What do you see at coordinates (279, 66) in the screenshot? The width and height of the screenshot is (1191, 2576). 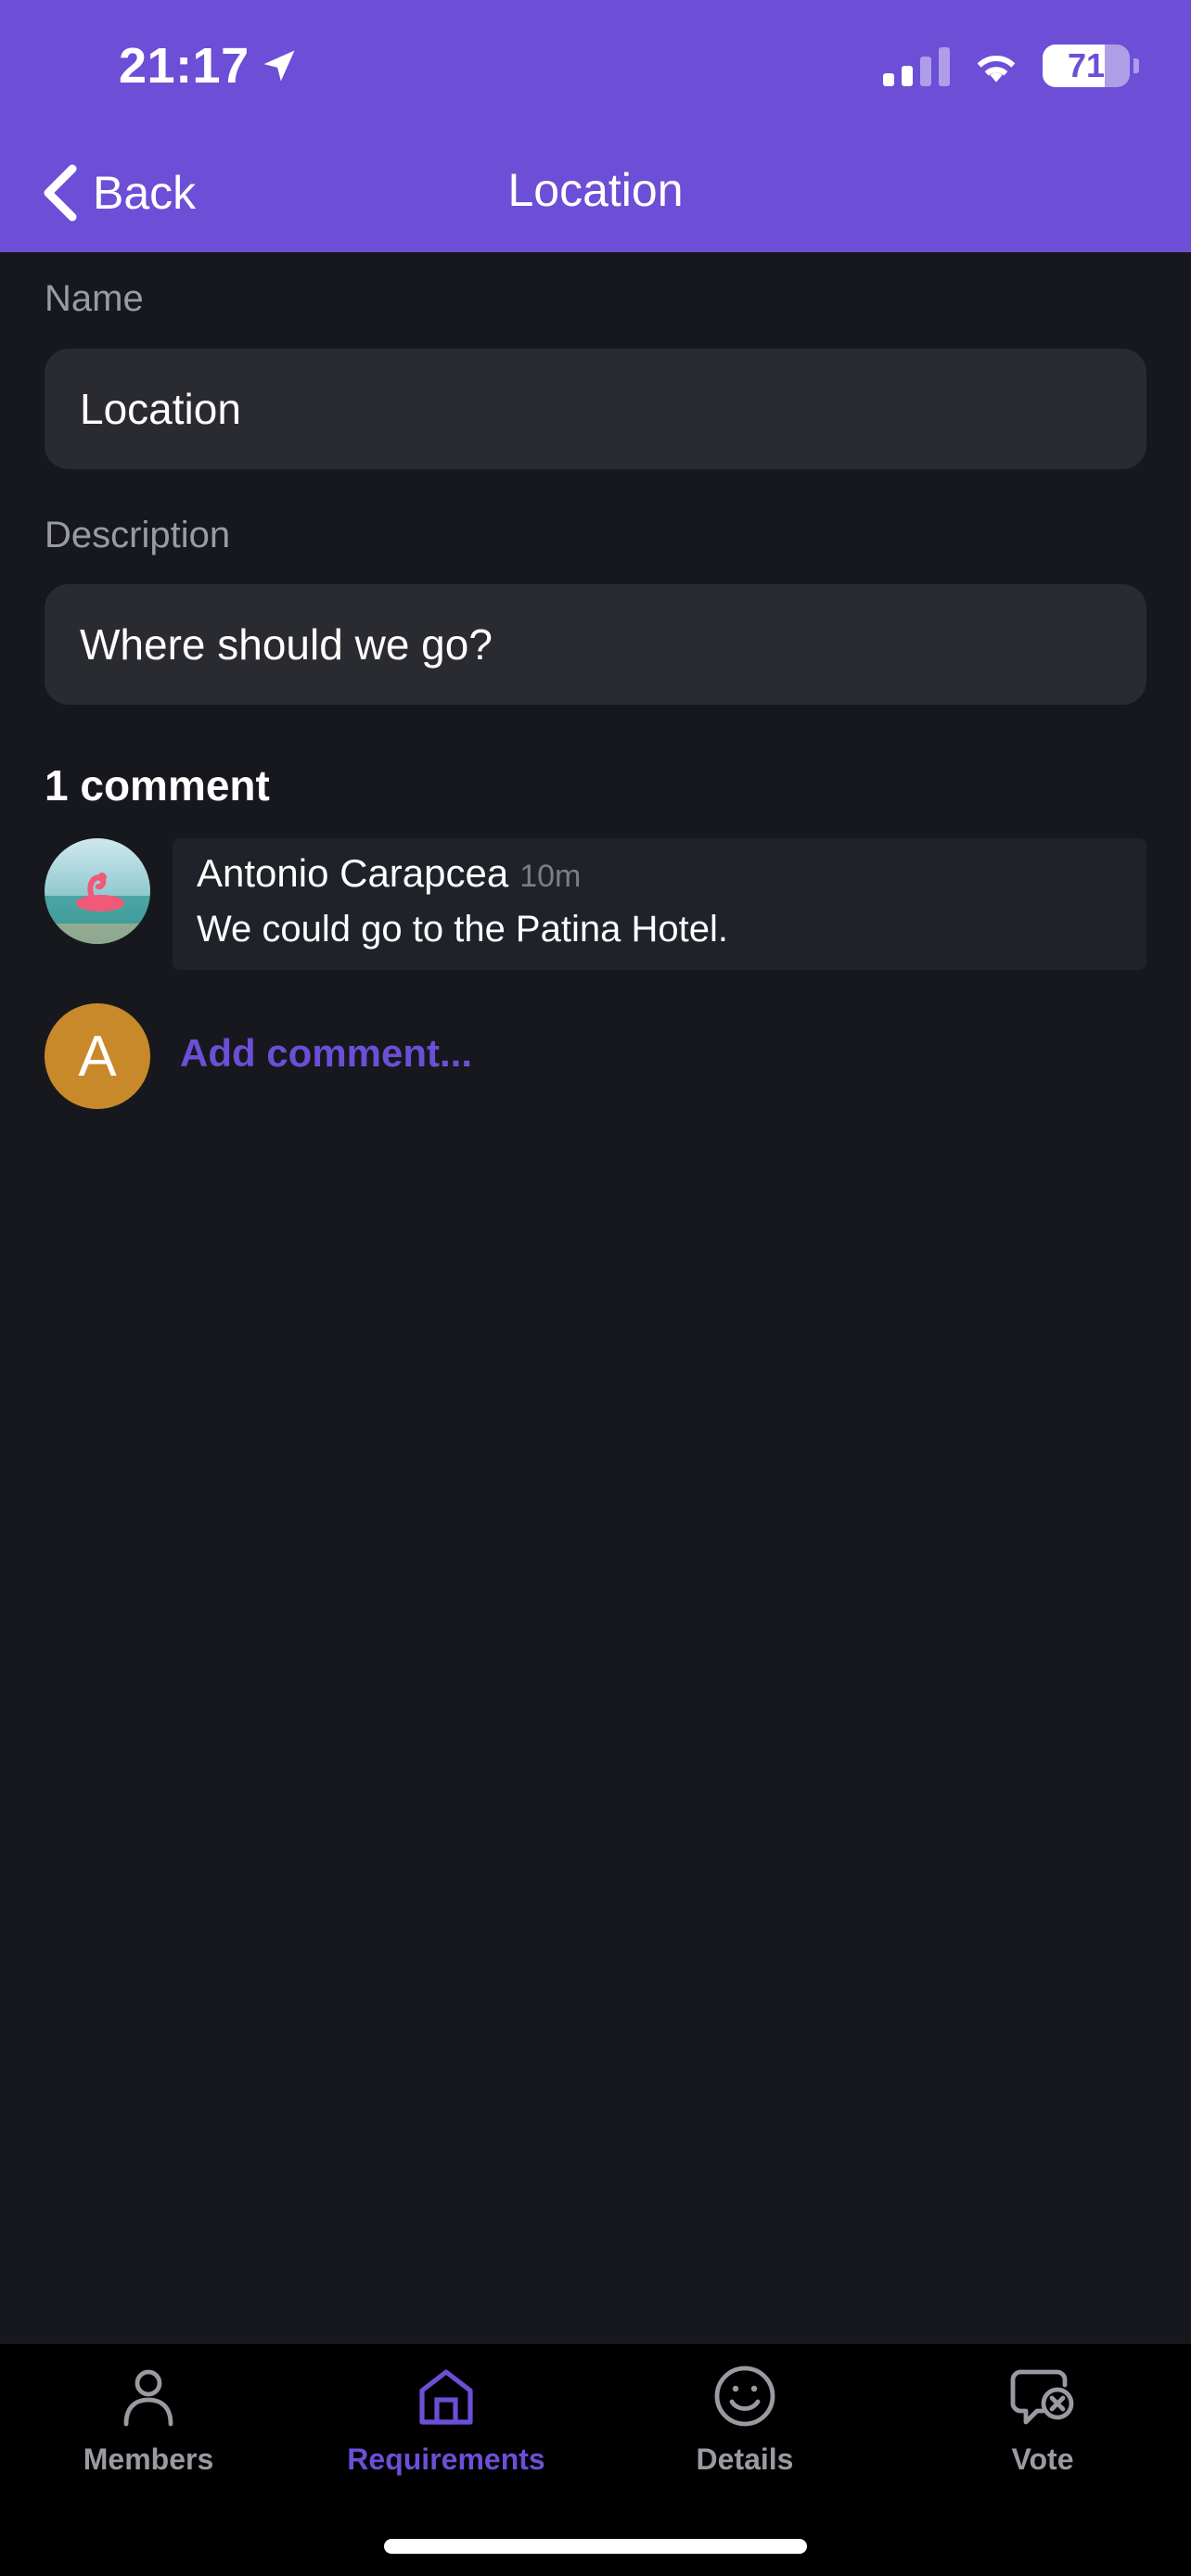 I see `location-arrow-icon` at bounding box center [279, 66].